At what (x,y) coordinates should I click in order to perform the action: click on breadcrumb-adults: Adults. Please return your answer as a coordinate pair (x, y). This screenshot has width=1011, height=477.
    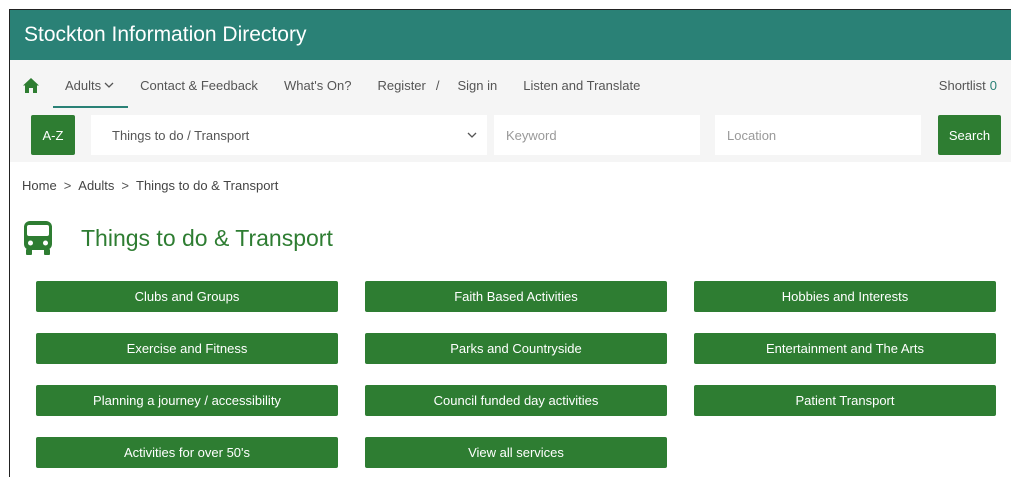
    Looking at the image, I should click on (96, 185).